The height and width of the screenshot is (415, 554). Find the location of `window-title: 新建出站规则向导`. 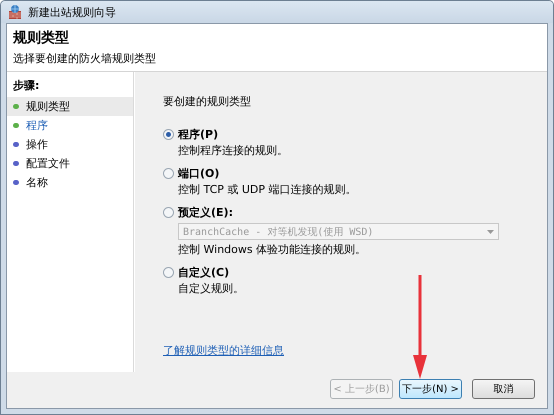

window-title: 新建出站规则向导 is located at coordinates (72, 12).